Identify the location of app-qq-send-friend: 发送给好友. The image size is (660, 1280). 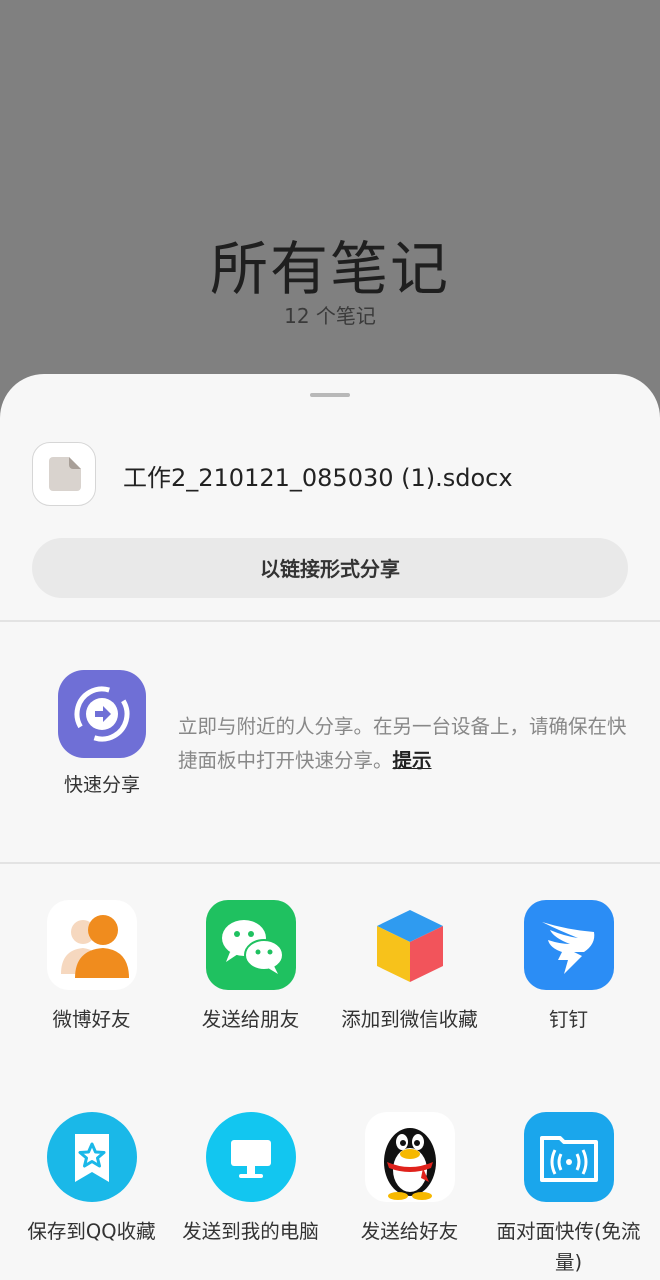
(409, 1179).